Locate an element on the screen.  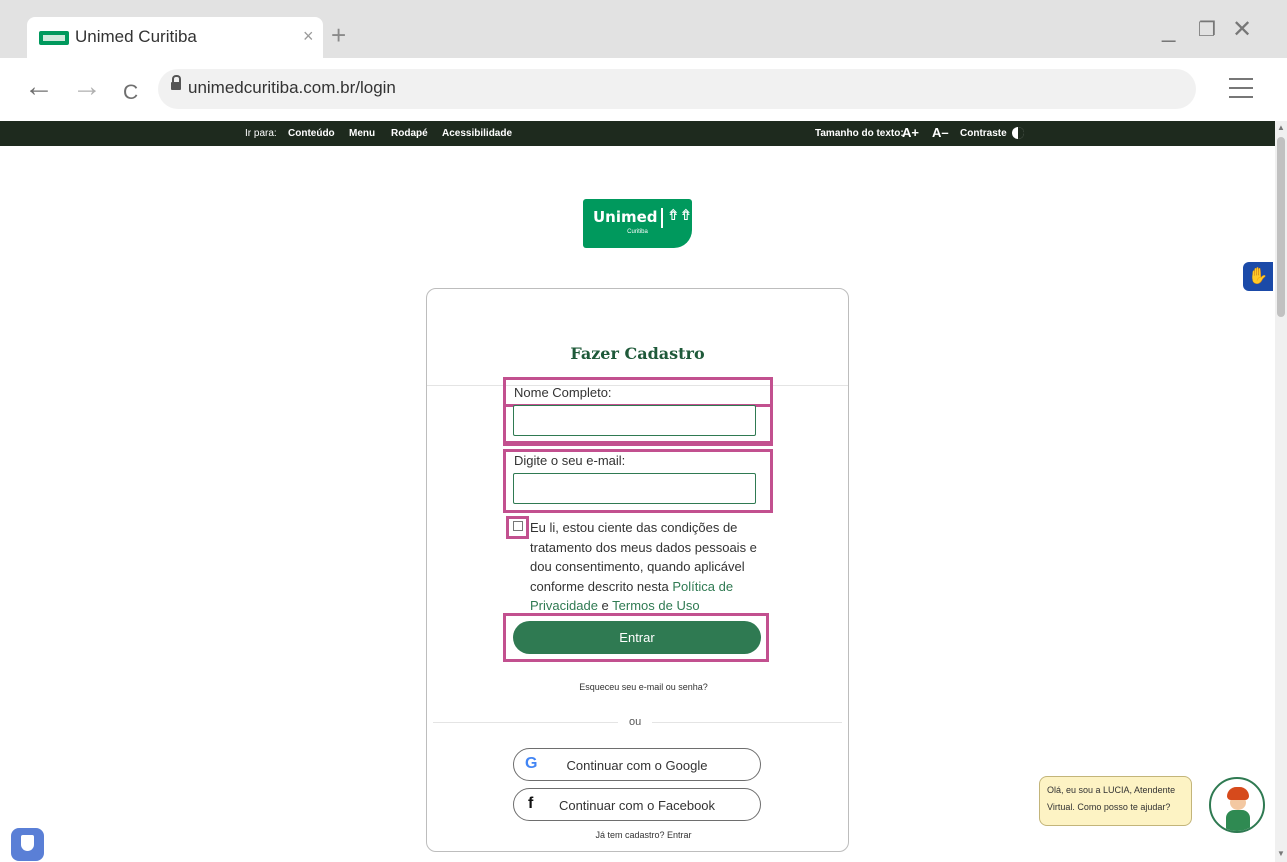
increase-text-button: A+ is located at coordinates (910, 132).